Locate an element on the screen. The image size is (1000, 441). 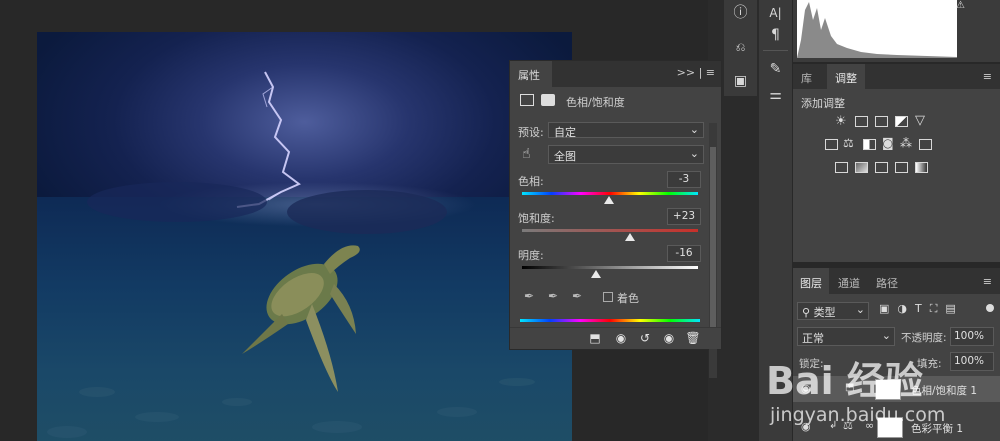
eyedropper-subtract-icon: ✒ is located at coordinates (577, 296).